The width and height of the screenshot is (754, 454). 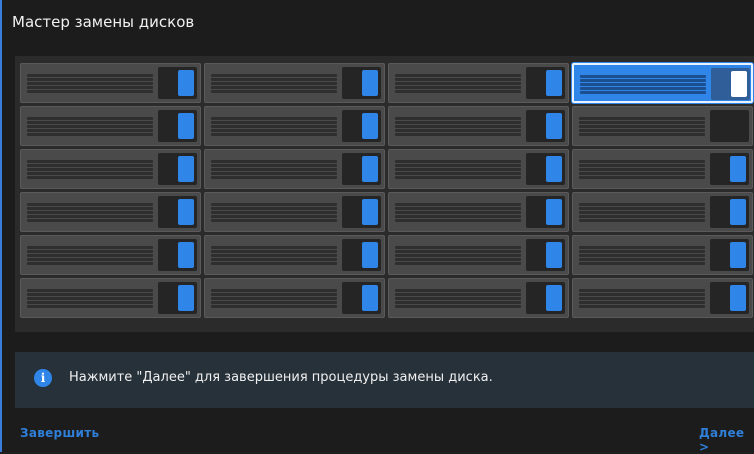 What do you see at coordinates (43, 378) in the screenshot?
I see `info-icon: i` at bounding box center [43, 378].